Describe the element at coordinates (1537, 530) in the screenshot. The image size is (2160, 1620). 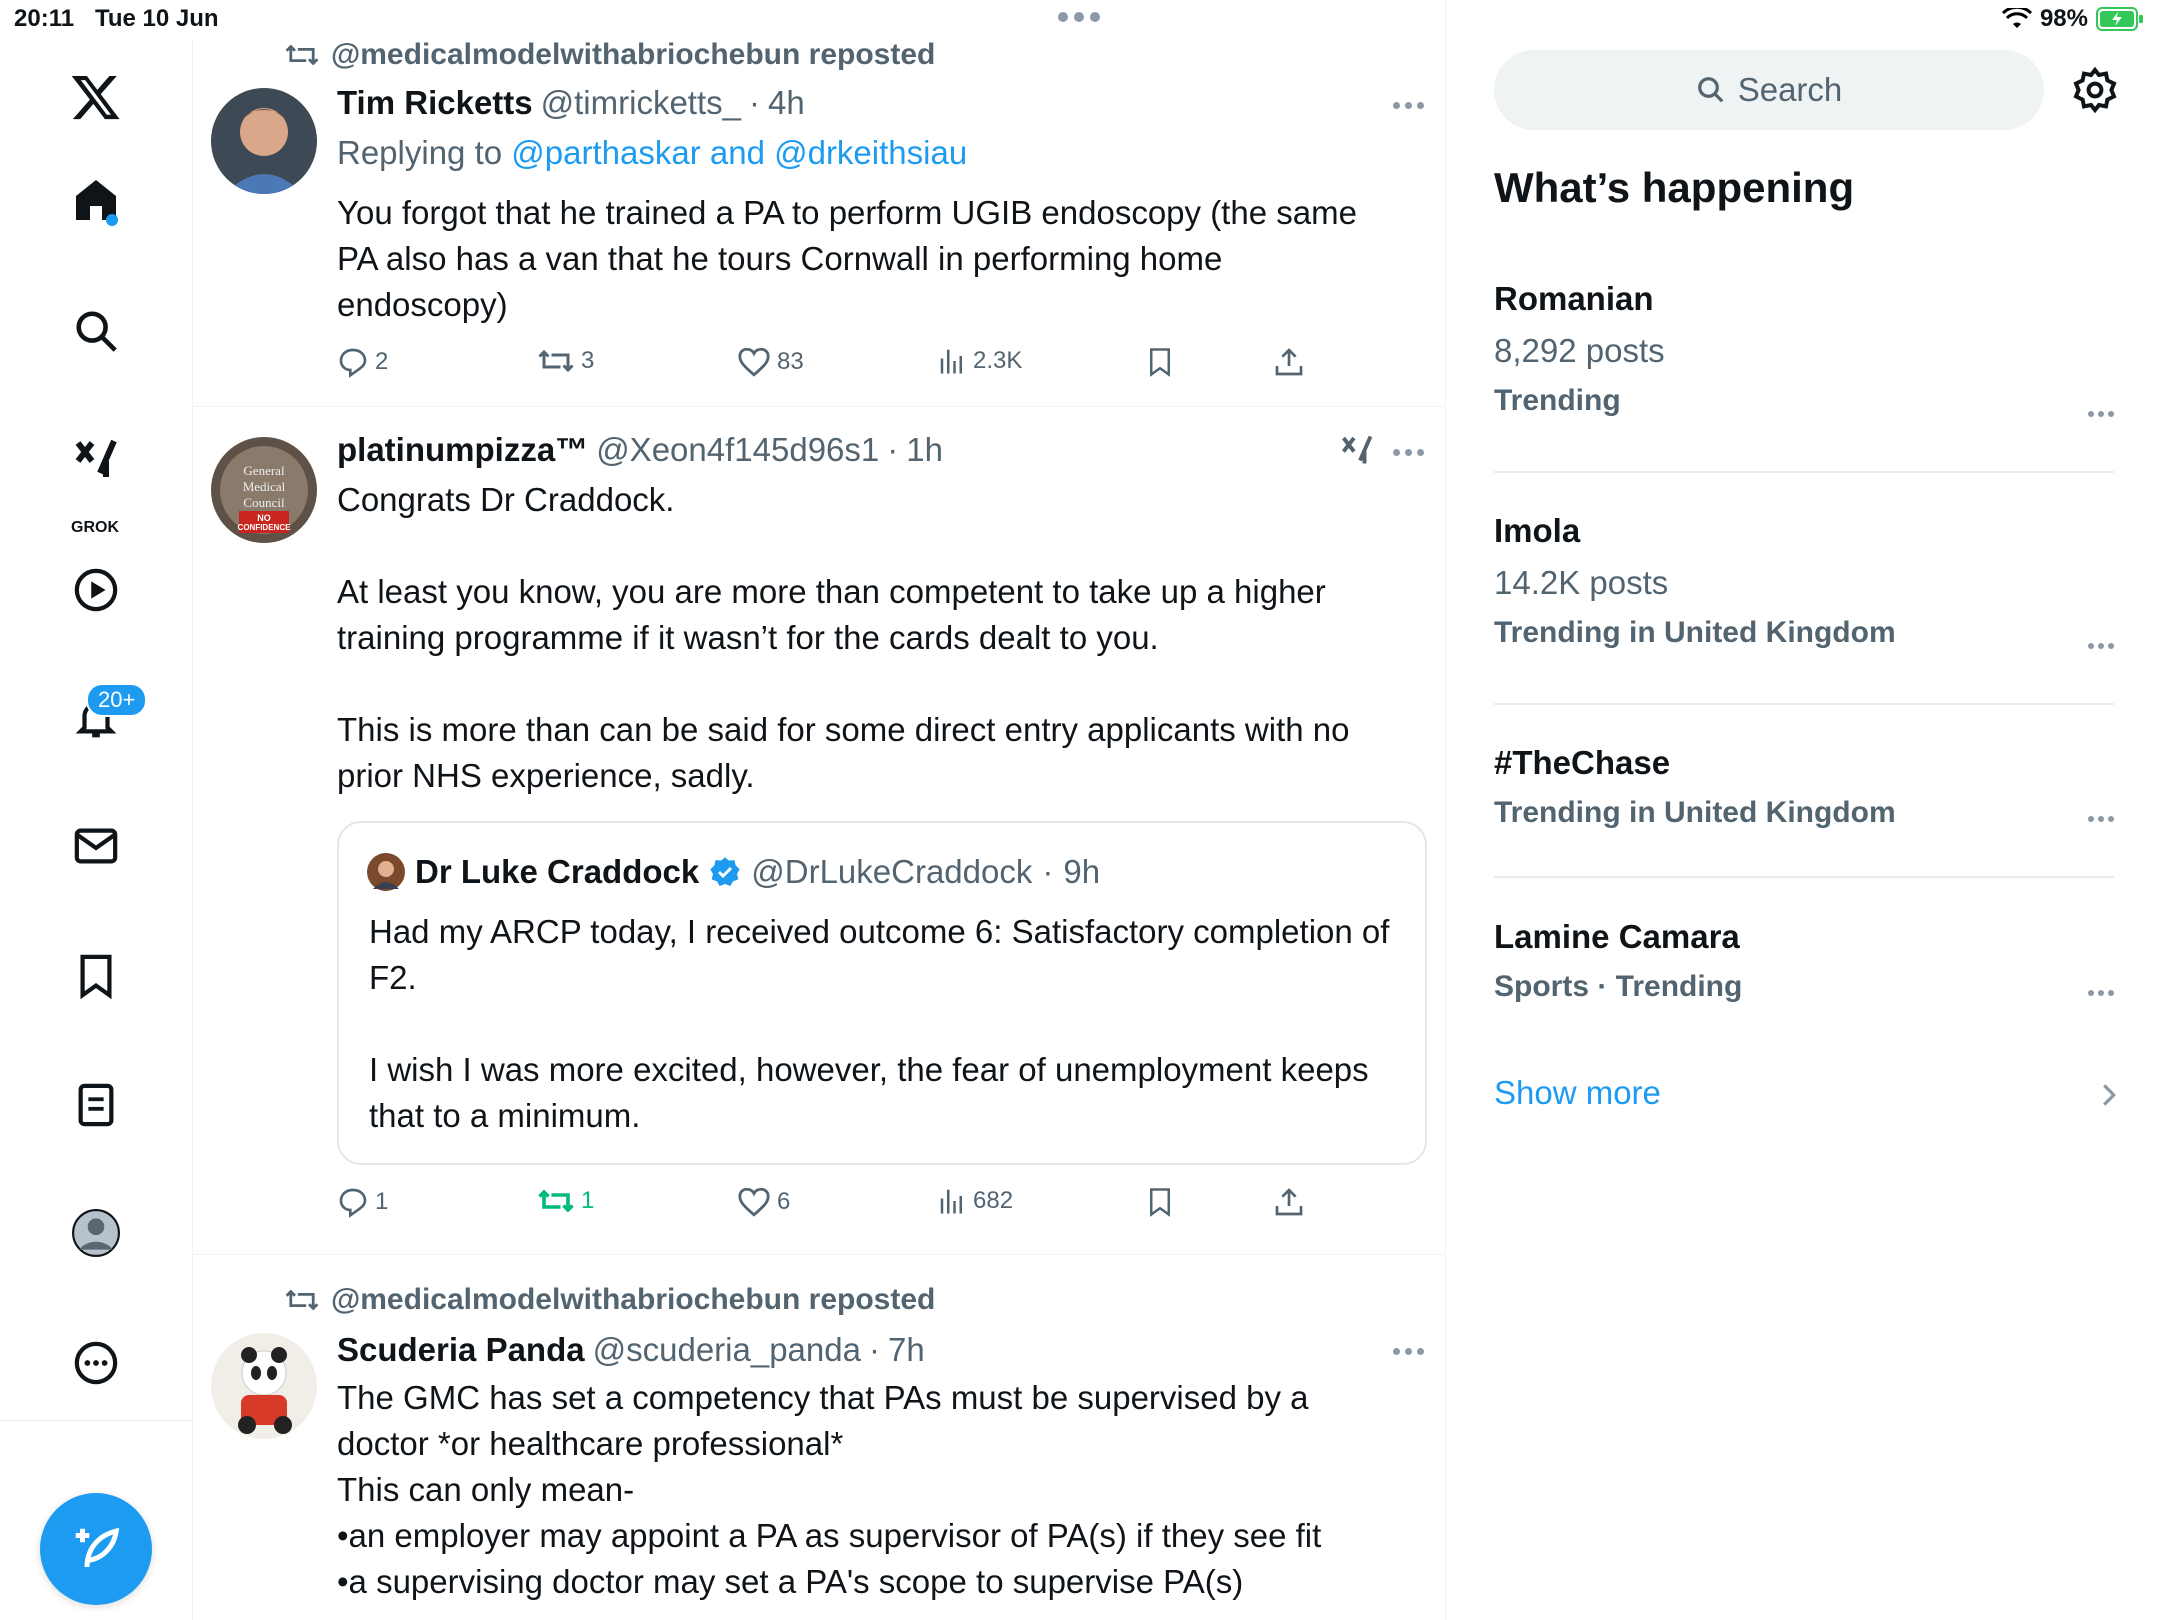
I see `trend-title: Imola` at that location.